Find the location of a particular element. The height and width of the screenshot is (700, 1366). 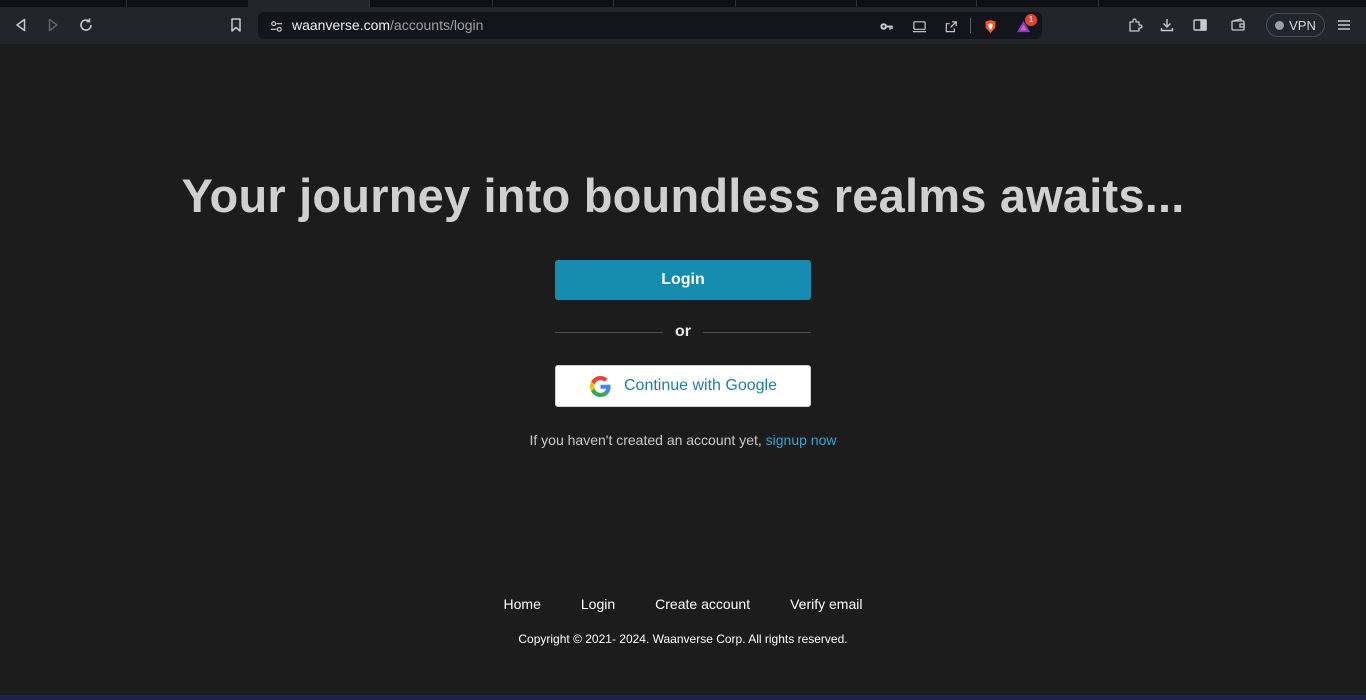

footer-link-login: Login is located at coordinates (598, 604).